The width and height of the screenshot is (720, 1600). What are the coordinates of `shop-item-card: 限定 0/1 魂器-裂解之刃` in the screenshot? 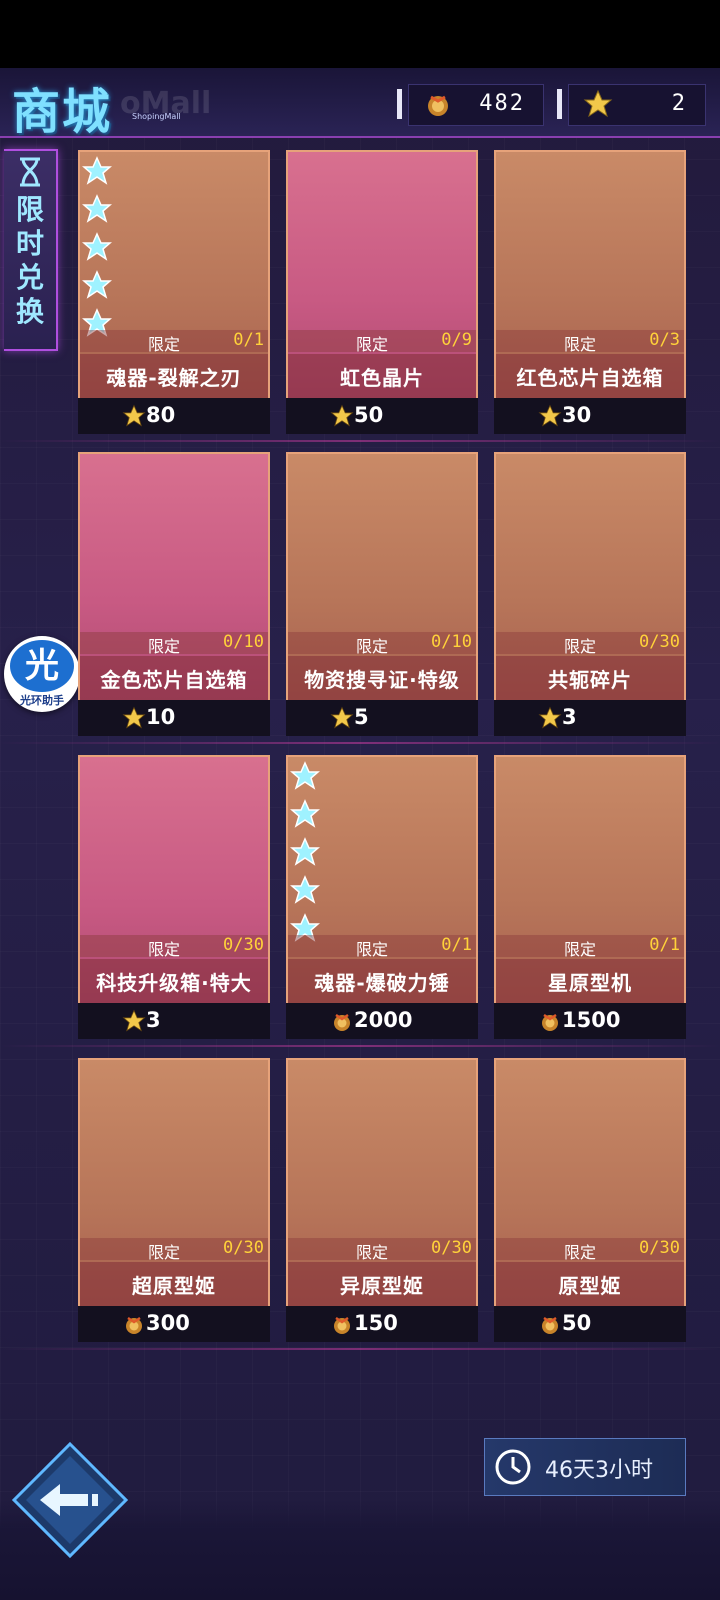 It's located at (174, 275).